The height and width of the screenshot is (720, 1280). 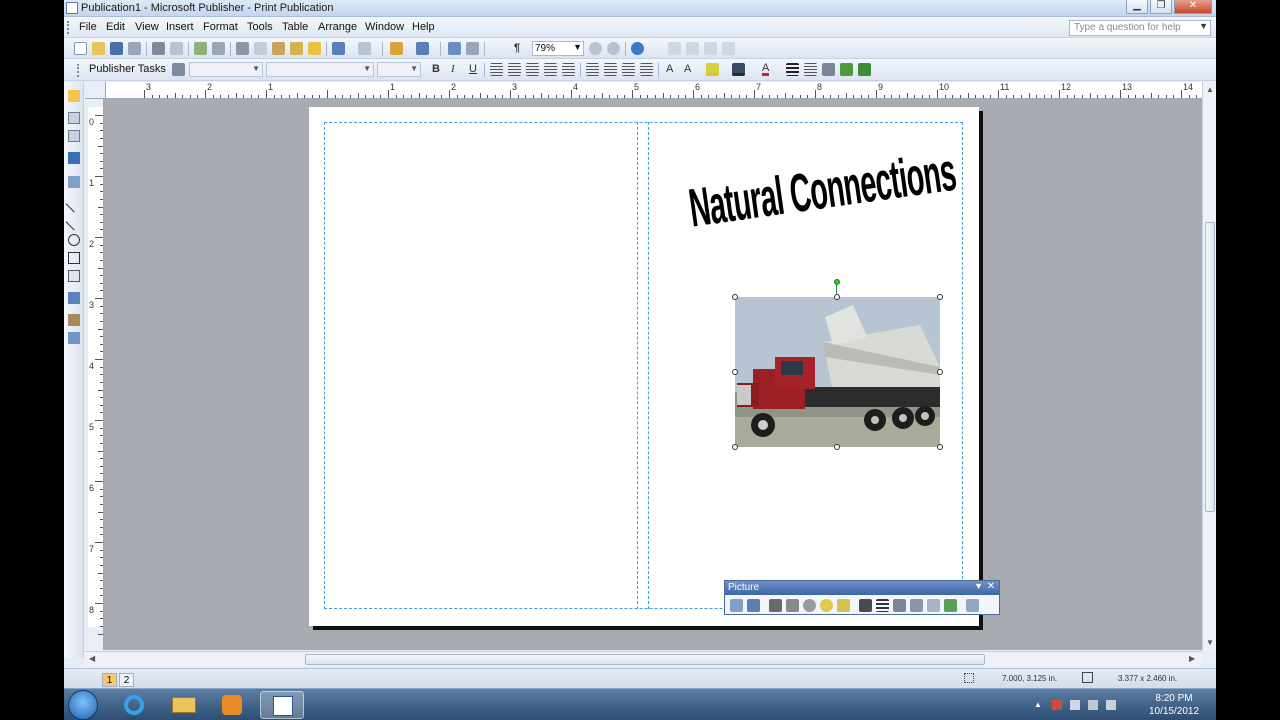 I want to click on taskbar-media-player, so click(x=232, y=705).